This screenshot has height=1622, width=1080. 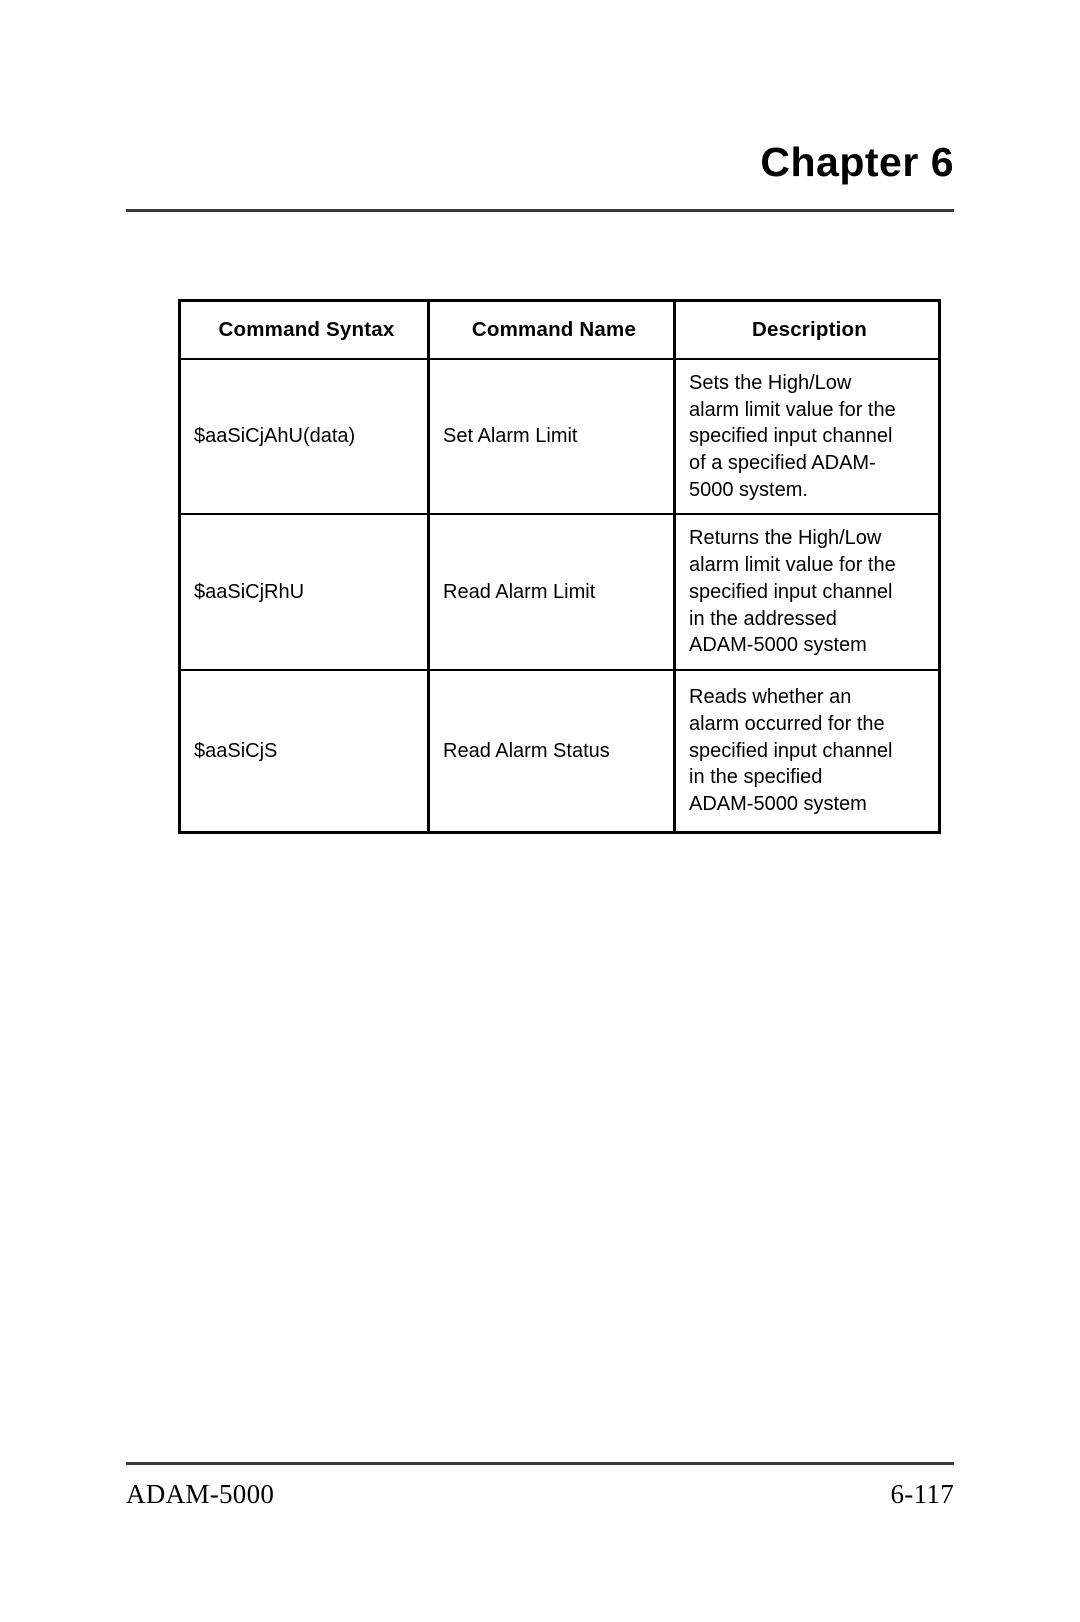 I want to click on command-syntax-value: $aaSiCjRhU, so click(x=249, y=591).